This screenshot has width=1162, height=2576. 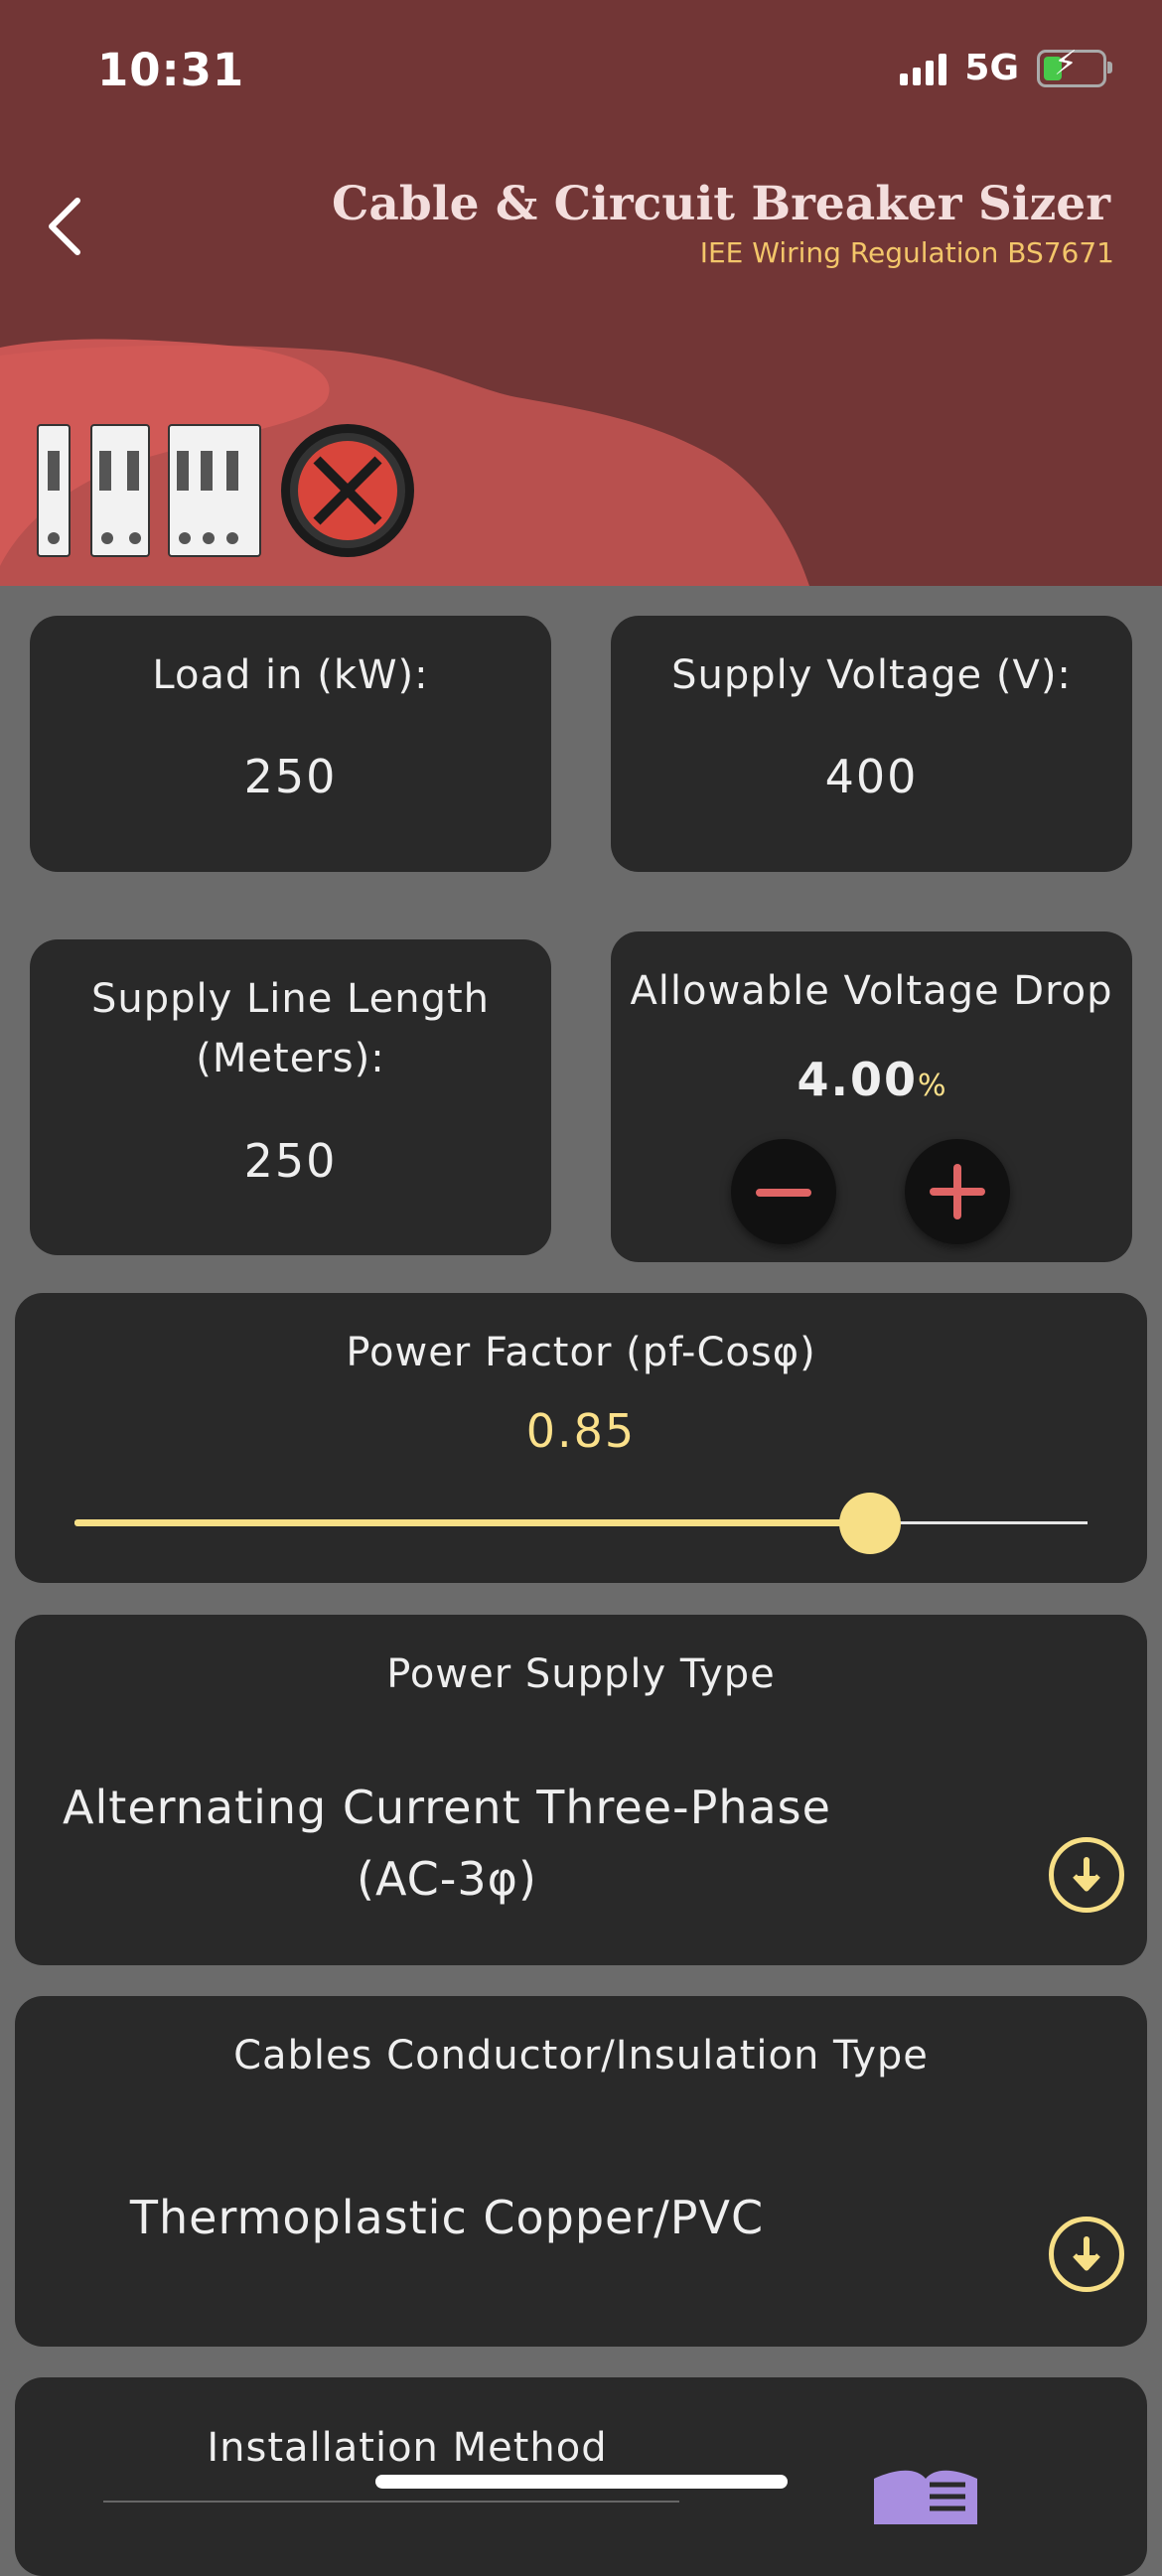 What do you see at coordinates (906, 253) in the screenshot?
I see `page-subtitle: IEE Wiring Regulation BS7671` at bounding box center [906, 253].